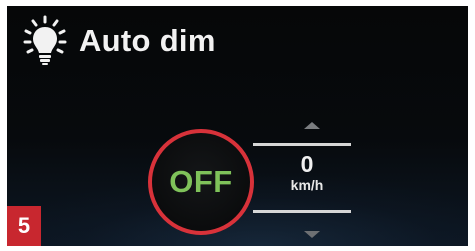 This screenshot has width=475, height=251. I want to click on toggle-state-label: OFF, so click(201, 181).